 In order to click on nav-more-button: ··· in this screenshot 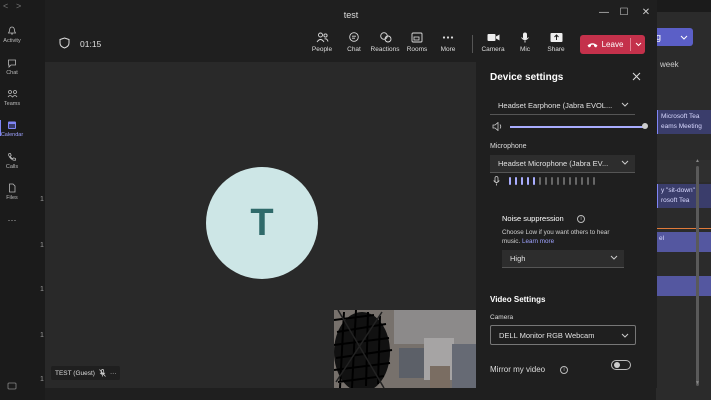, I will do `click(12, 220)`.